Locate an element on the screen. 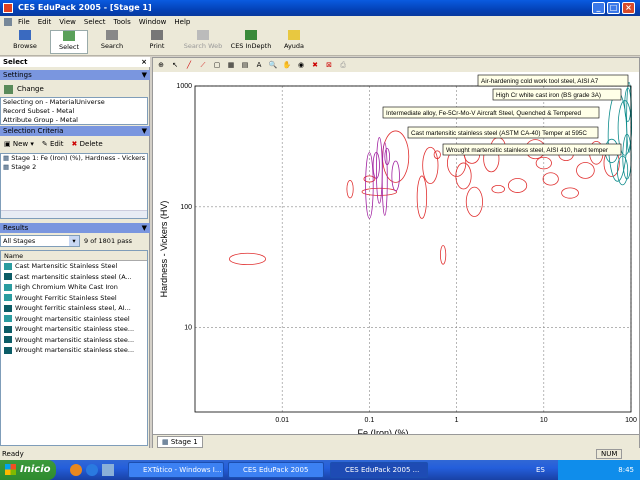 The width and height of the screenshot is (640, 480). tab-stage-1: ▦ Stage 1 is located at coordinates (180, 442).